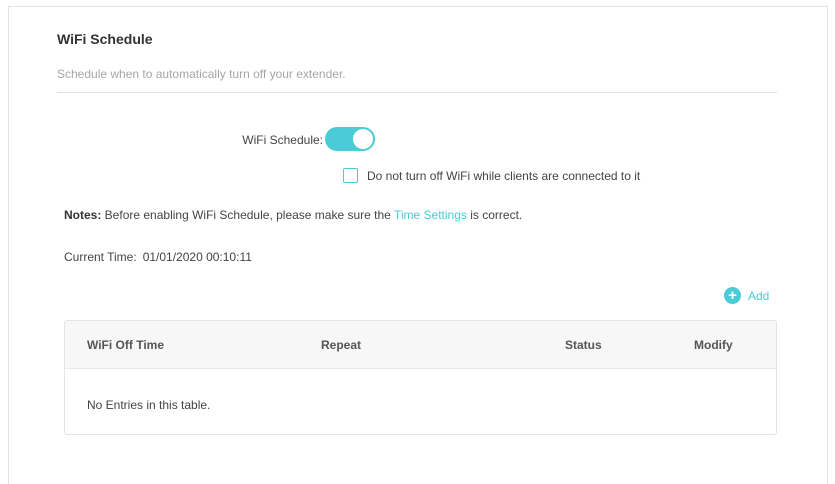  What do you see at coordinates (494, 215) in the screenshot?
I see `notes-text-after: is correct.` at bounding box center [494, 215].